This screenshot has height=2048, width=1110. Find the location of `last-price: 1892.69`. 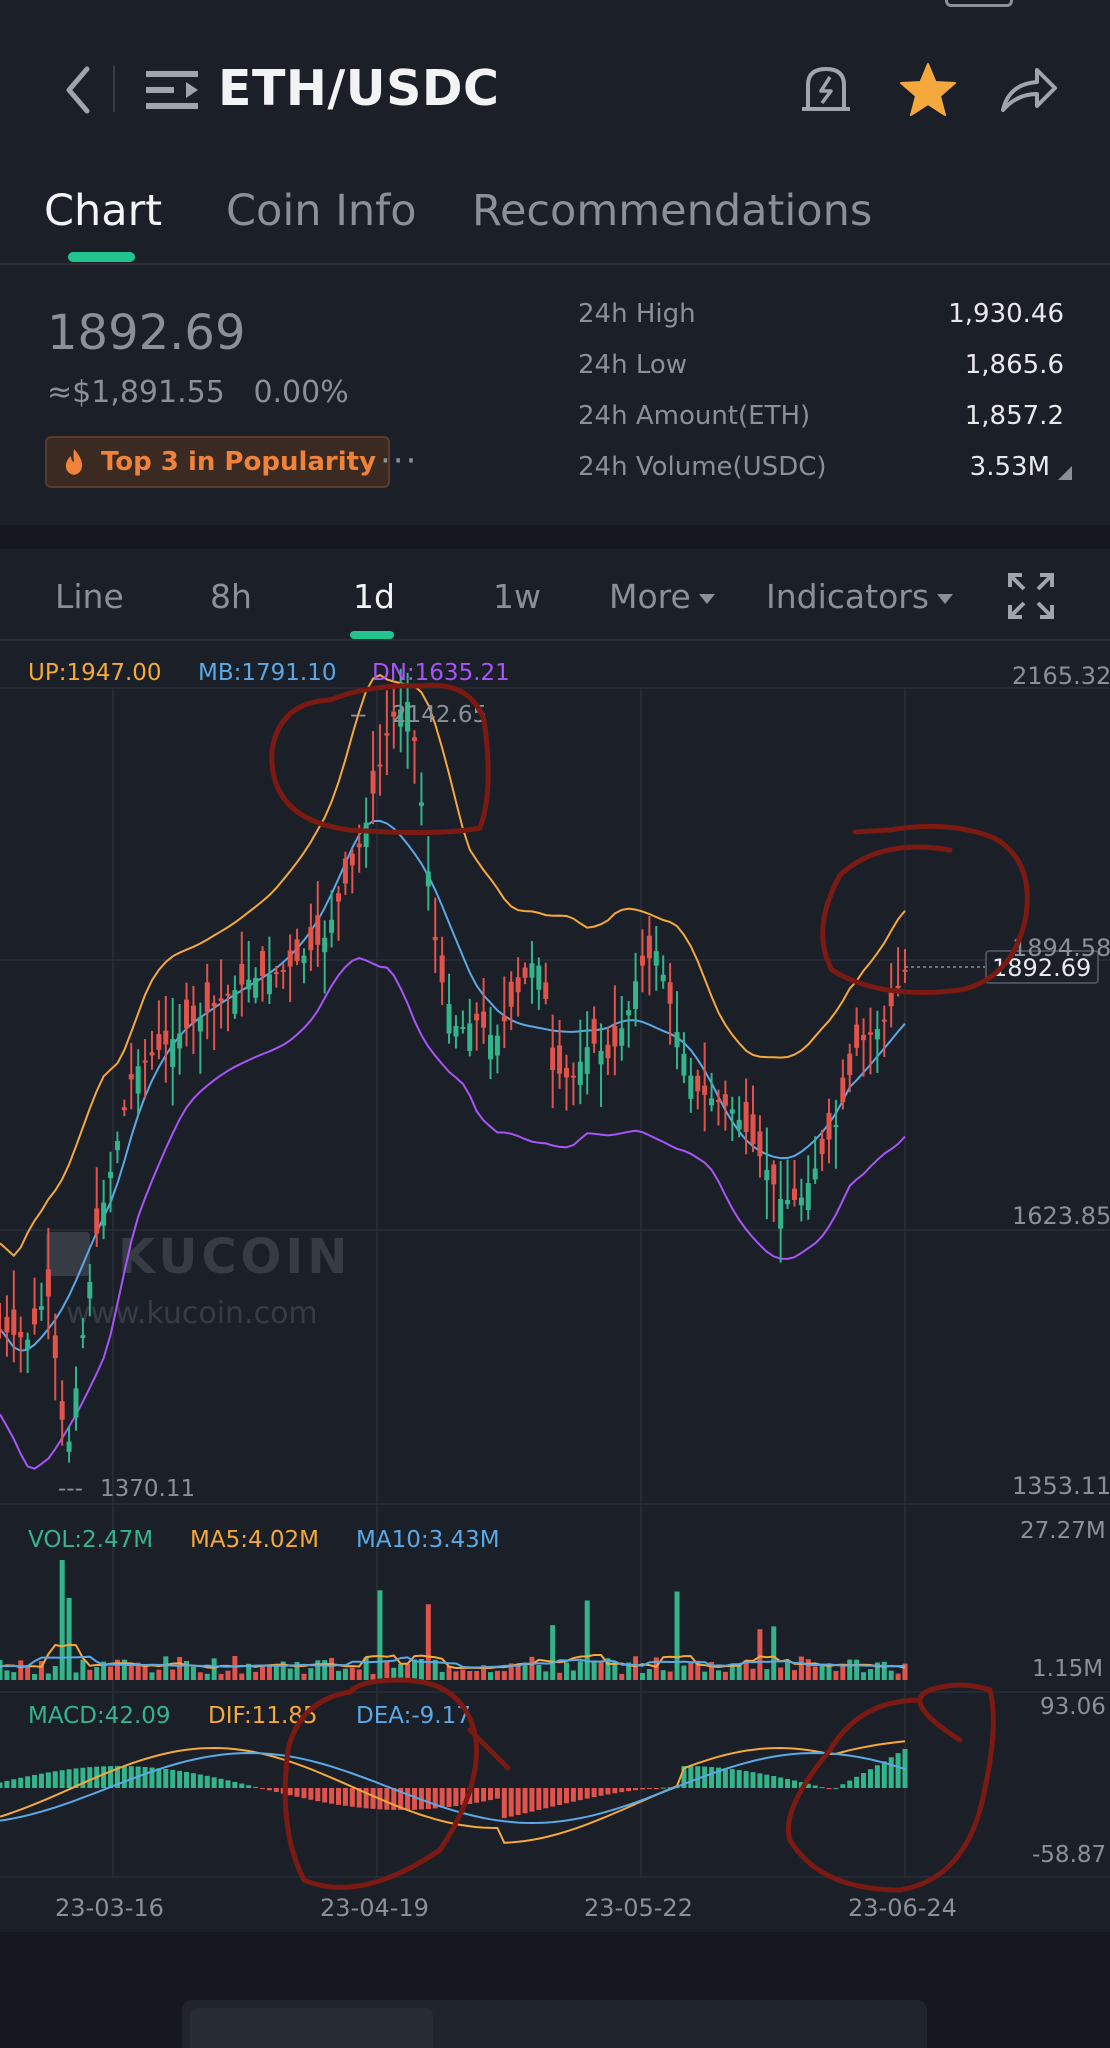

last-price: 1892.69 is located at coordinates (146, 333).